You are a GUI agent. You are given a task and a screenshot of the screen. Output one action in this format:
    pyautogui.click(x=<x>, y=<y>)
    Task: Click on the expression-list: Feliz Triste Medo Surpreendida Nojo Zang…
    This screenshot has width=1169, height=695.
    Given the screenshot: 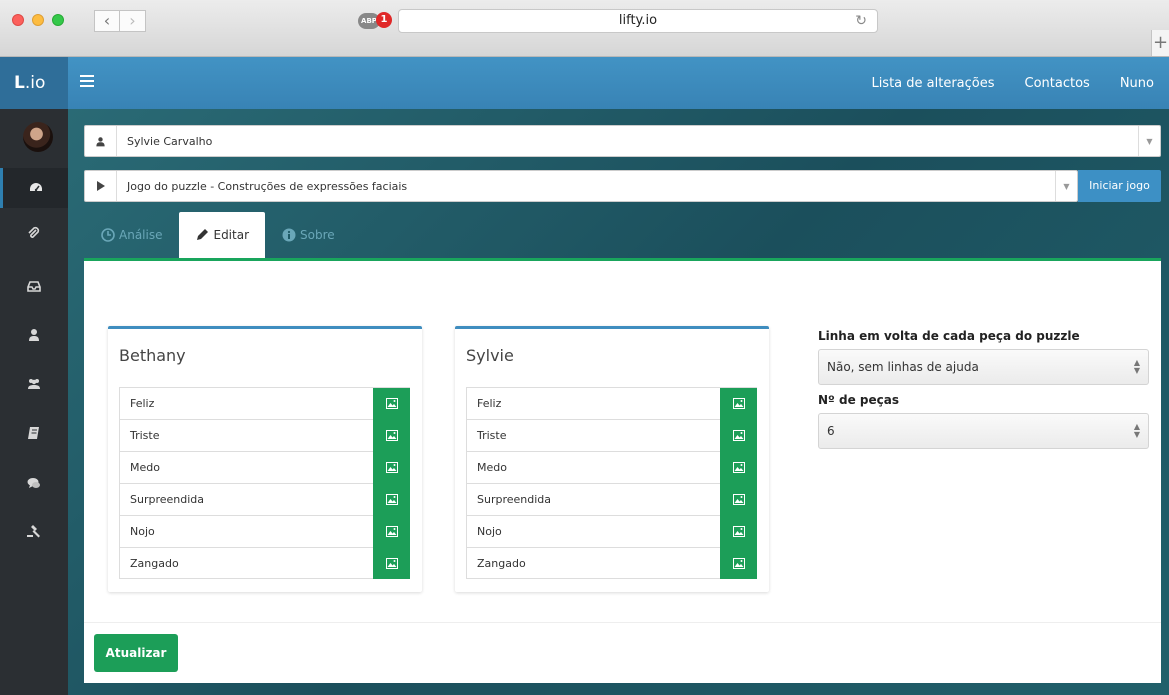 What is the action you would take?
    pyautogui.click(x=265, y=483)
    